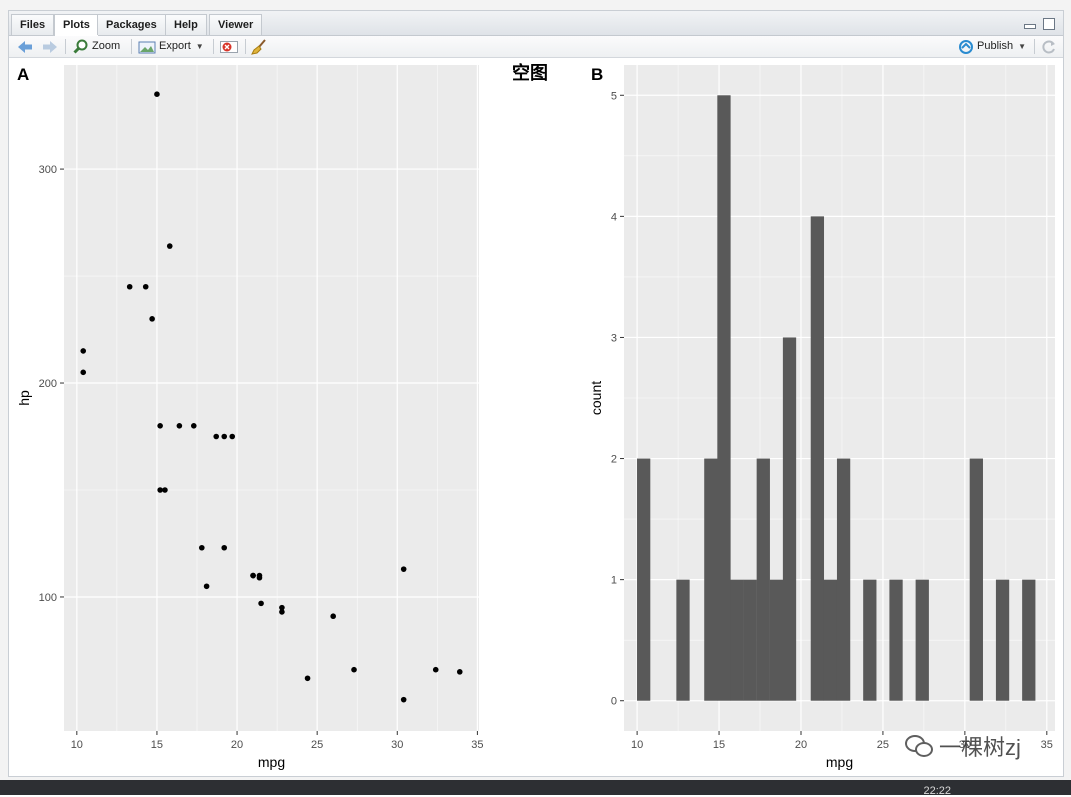  Describe the element at coordinates (236, 24) in the screenshot. I see `tab-viewer: Viewer` at that location.